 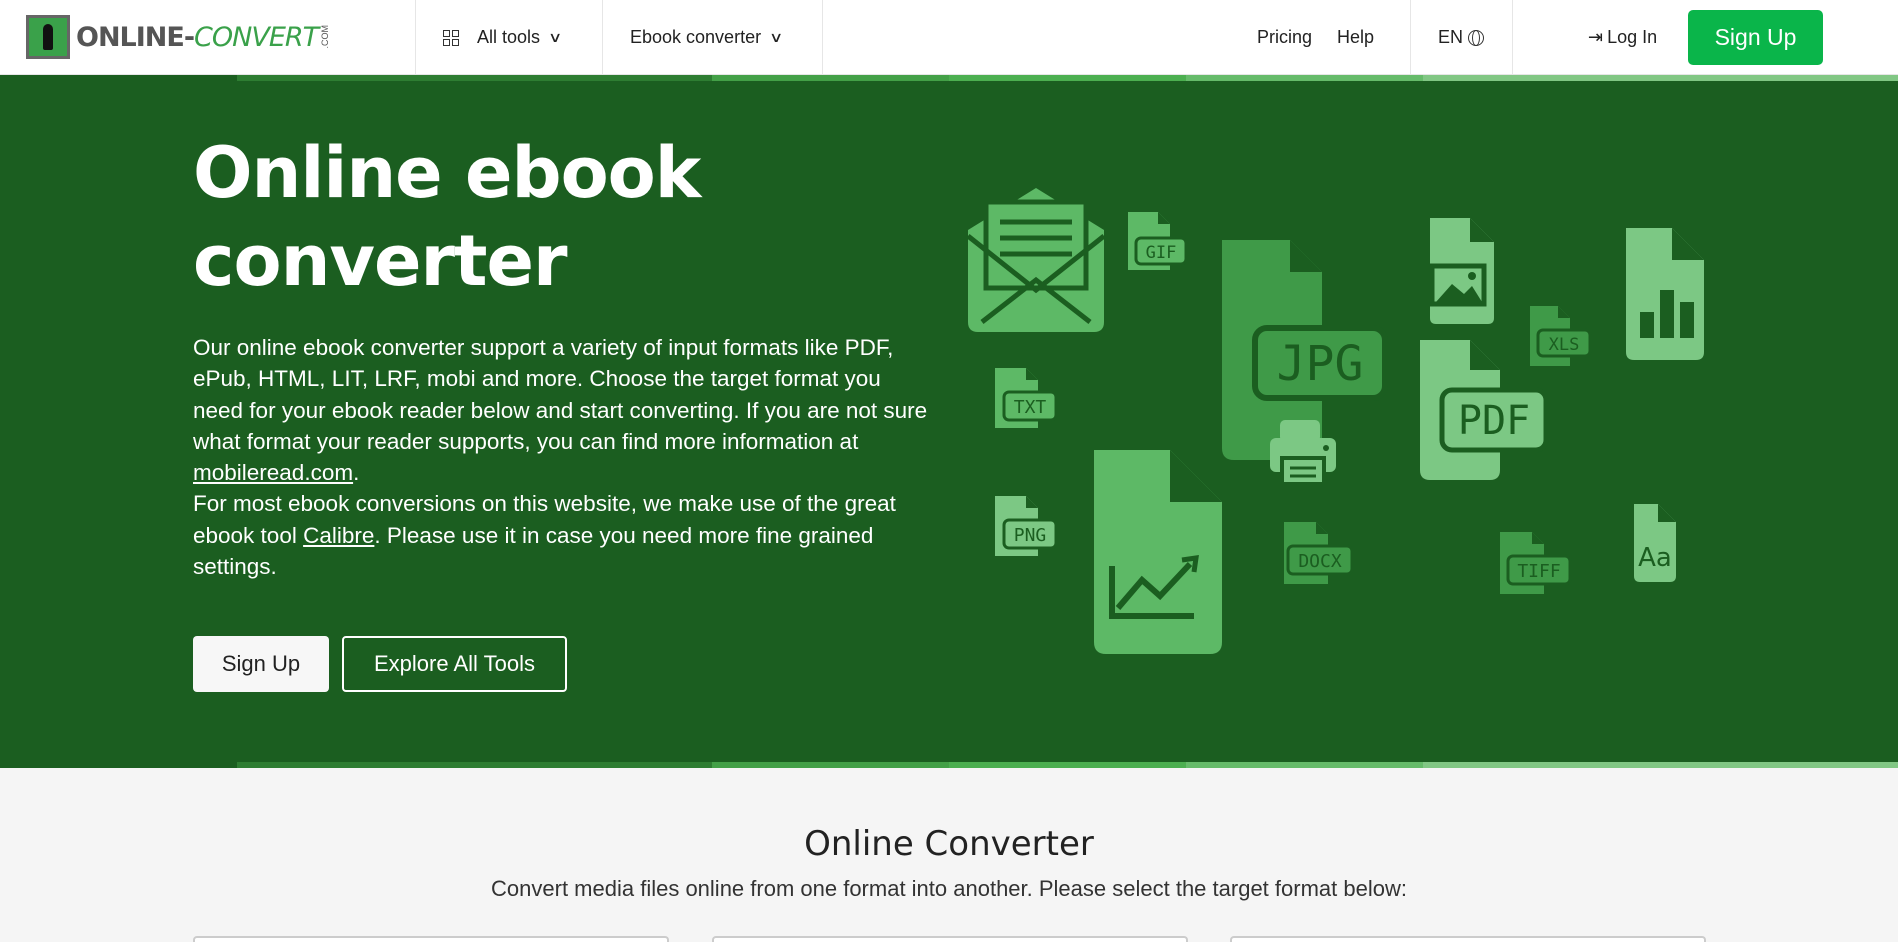 I want to click on svg-text: PNG, so click(x=1030, y=535).